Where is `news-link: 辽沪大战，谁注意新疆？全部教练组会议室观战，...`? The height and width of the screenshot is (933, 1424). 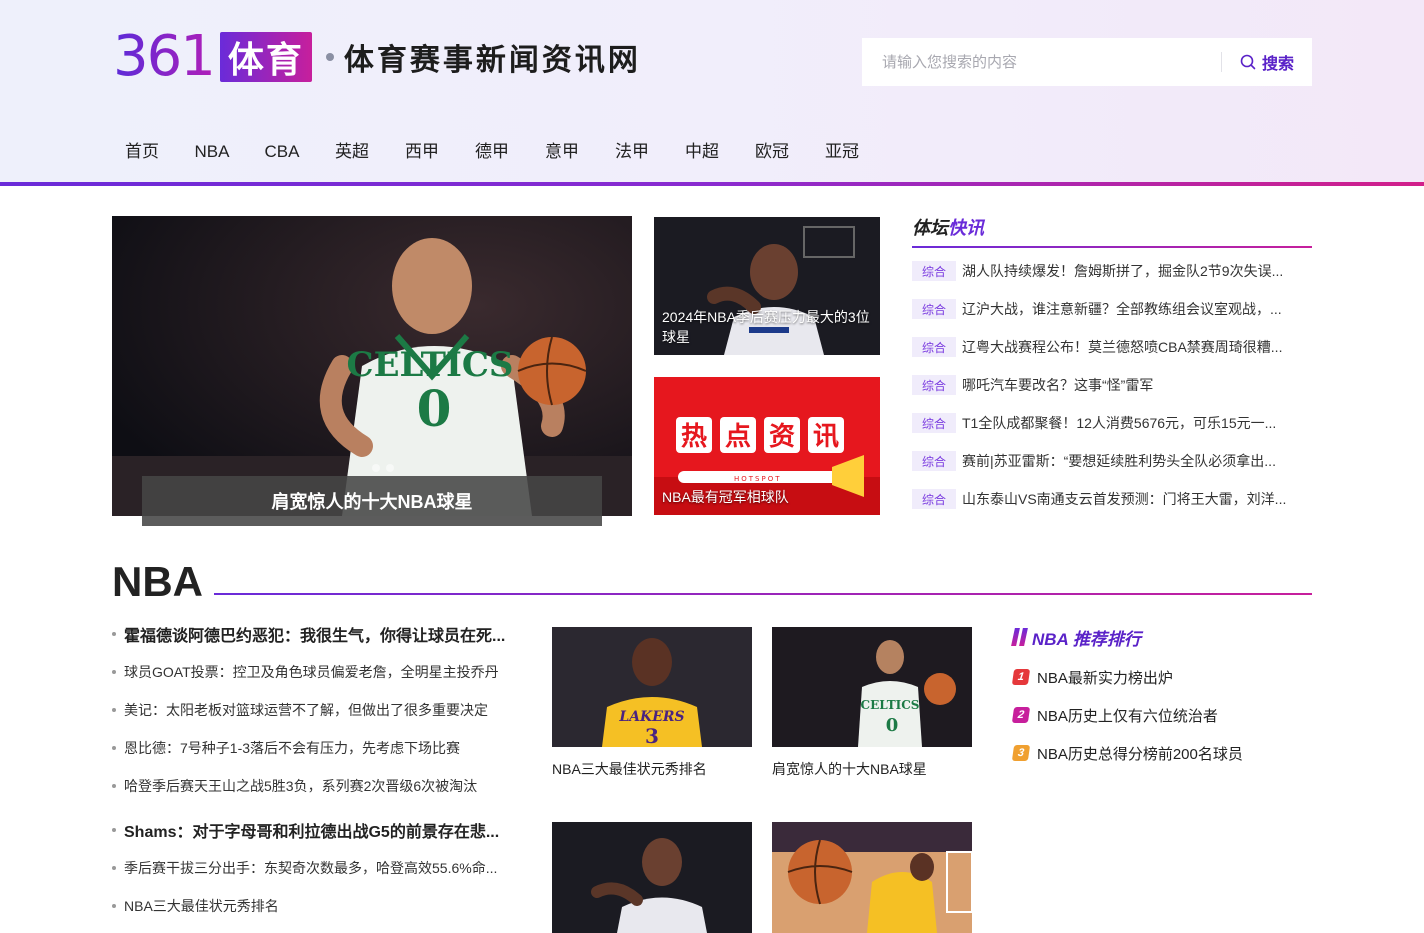
news-link: 辽沪大战，谁注意新疆？全部教练组会议室观战，... is located at coordinates (1136, 309).